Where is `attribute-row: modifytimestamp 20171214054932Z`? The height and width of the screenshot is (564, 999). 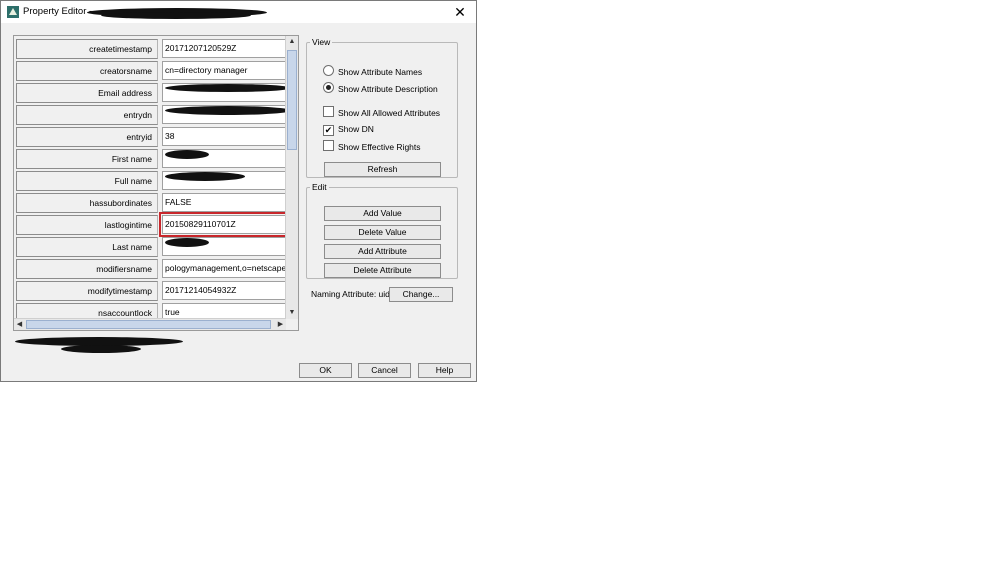 attribute-row: modifytimestamp 20171214054932Z is located at coordinates (151, 291).